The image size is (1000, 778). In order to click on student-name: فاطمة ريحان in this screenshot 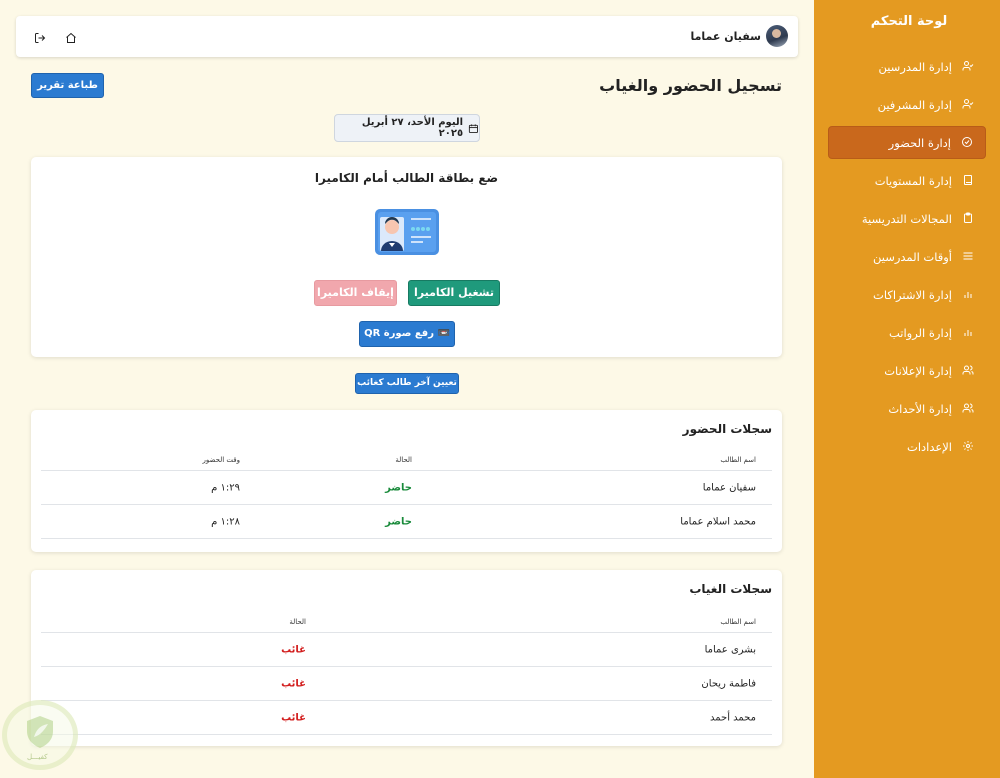, I will do `click(728, 683)`.